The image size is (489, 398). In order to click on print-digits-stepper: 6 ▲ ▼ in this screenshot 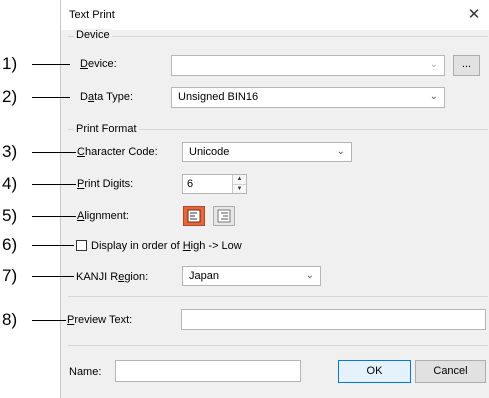, I will do `click(214, 184)`.